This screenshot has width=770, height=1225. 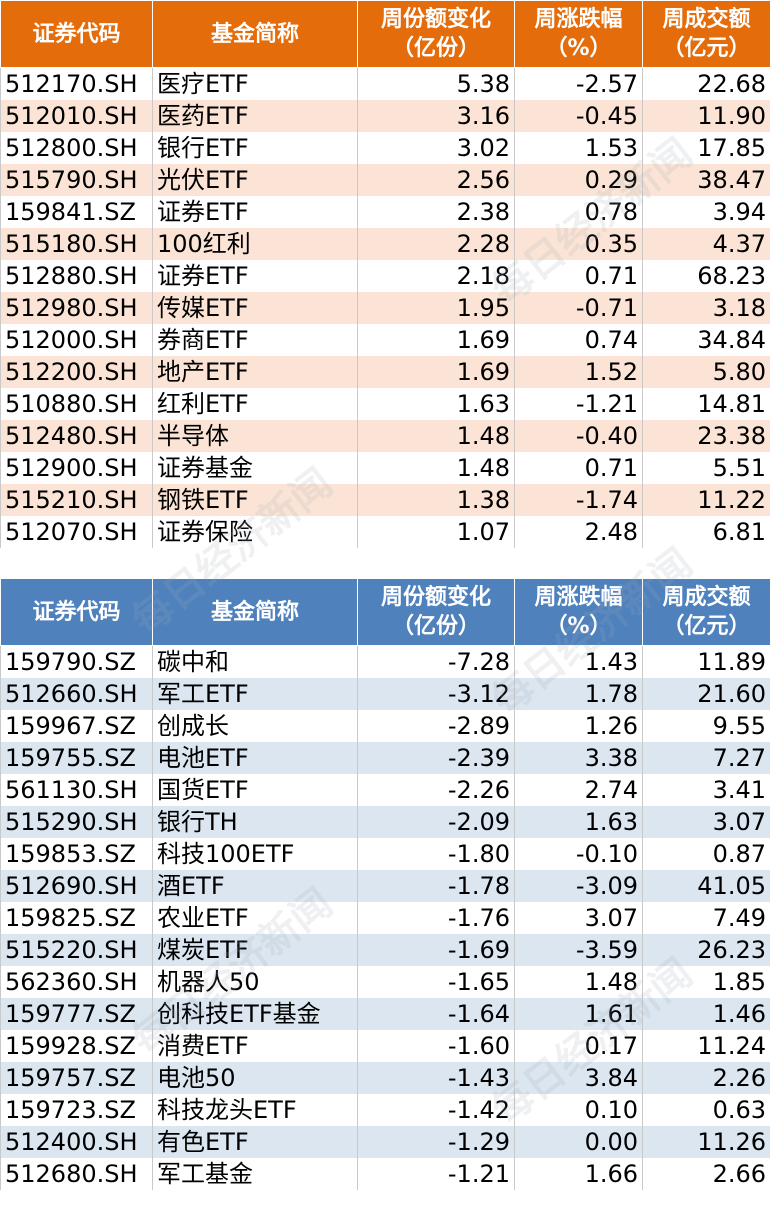 What do you see at coordinates (385, 1046) in the screenshot?
I see `table-row: 159928.SZ 消费ETF -1.60 0.17 11.24` at bounding box center [385, 1046].